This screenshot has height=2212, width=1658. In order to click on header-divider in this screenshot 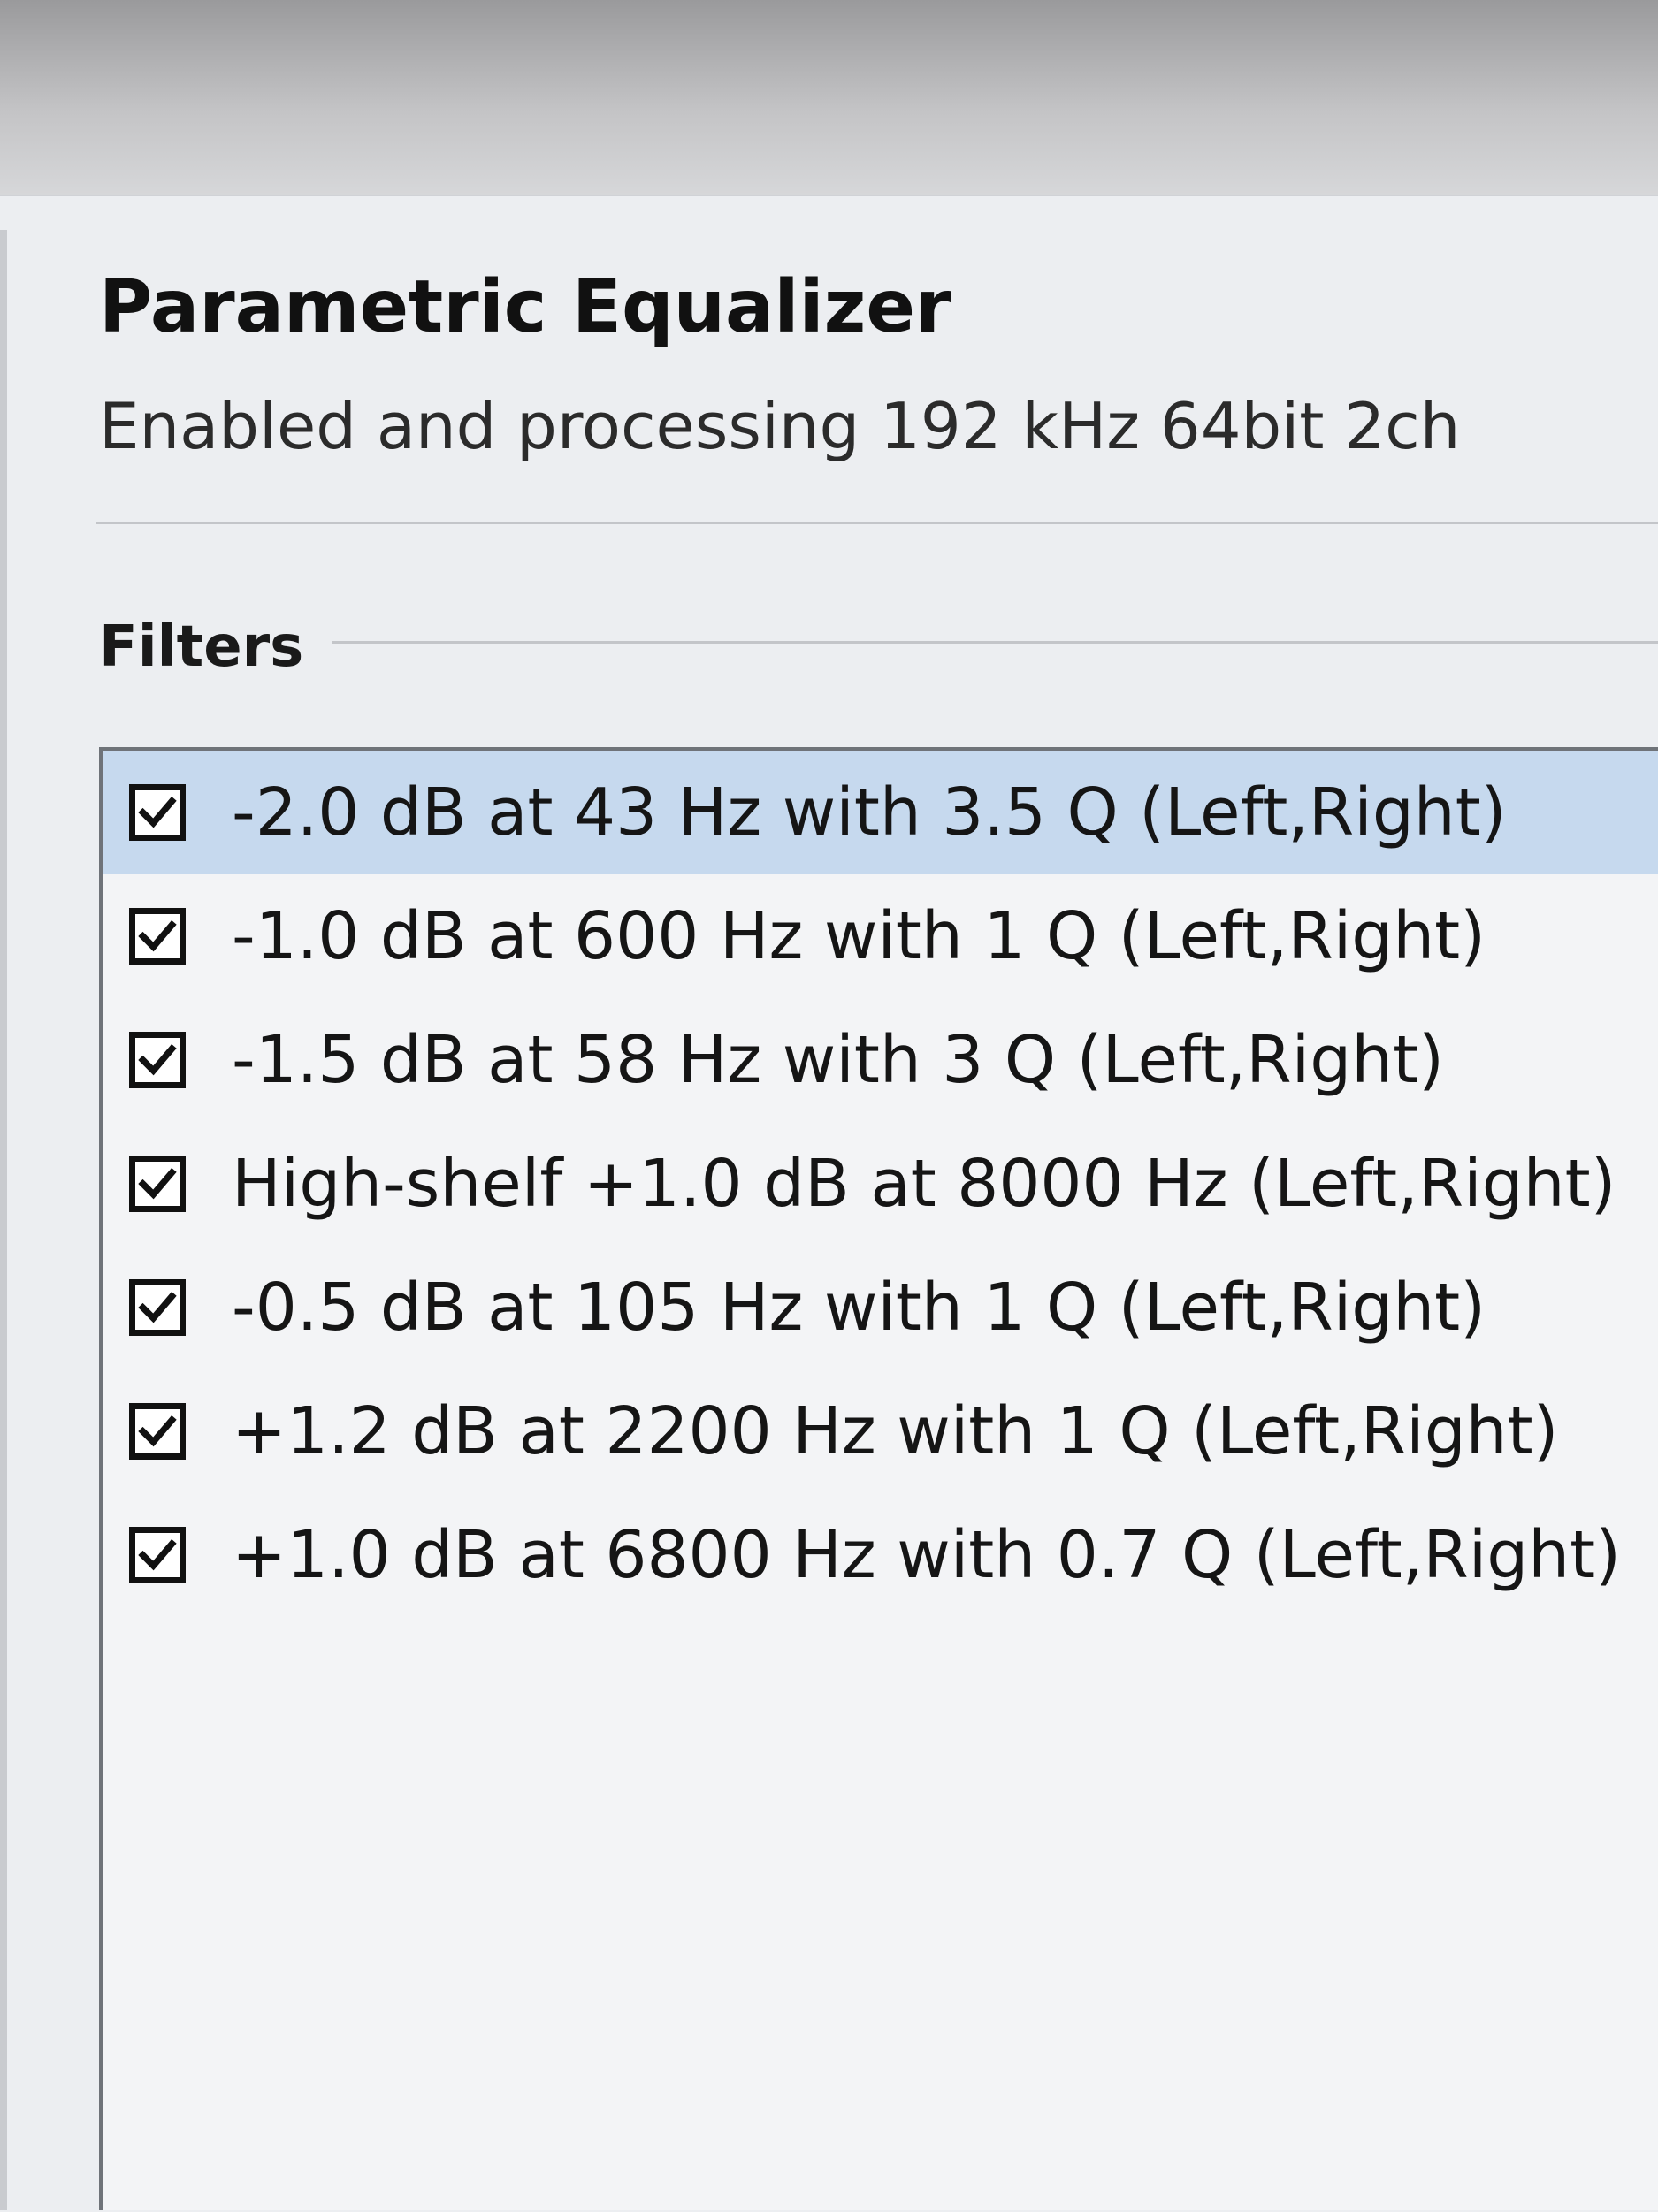, I will do `click(877, 523)`.